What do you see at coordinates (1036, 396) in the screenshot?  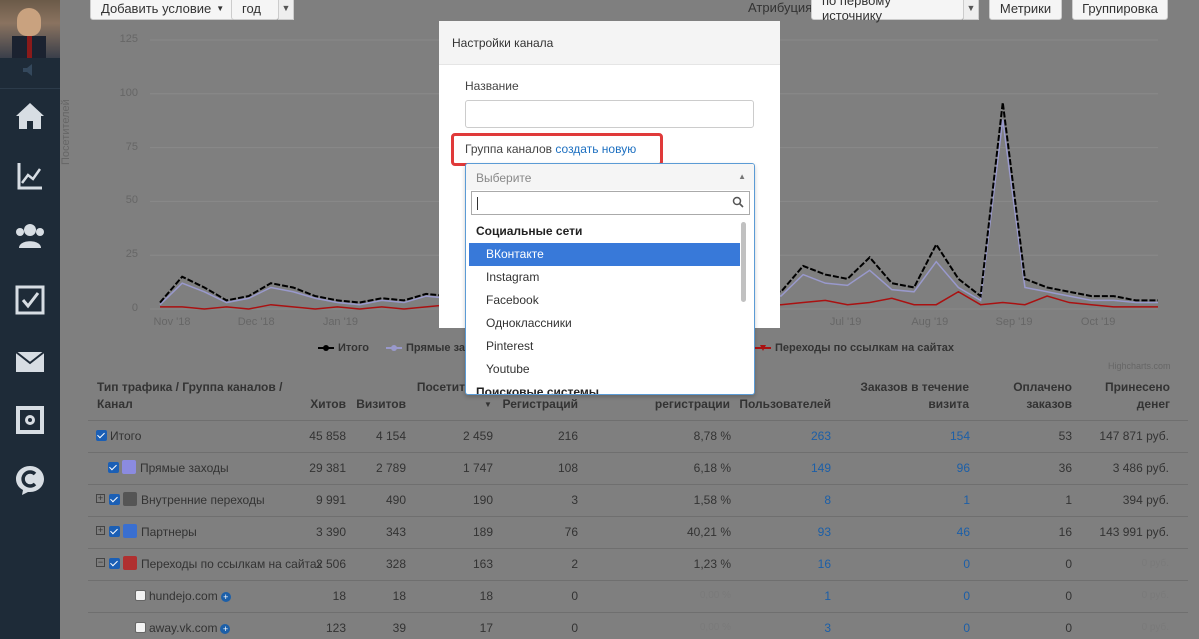 I see `header-paid-orders: Оплачено заказов` at bounding box center [1036, 396].